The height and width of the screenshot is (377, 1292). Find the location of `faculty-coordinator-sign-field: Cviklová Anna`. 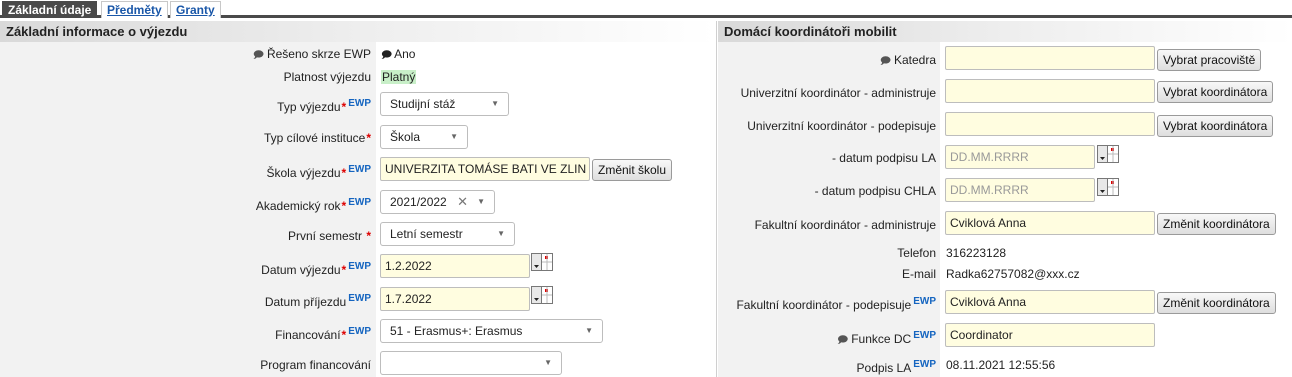

faculty-coordinator-sign-field: Cviklová Anna is located at coordinates (1050, 302).